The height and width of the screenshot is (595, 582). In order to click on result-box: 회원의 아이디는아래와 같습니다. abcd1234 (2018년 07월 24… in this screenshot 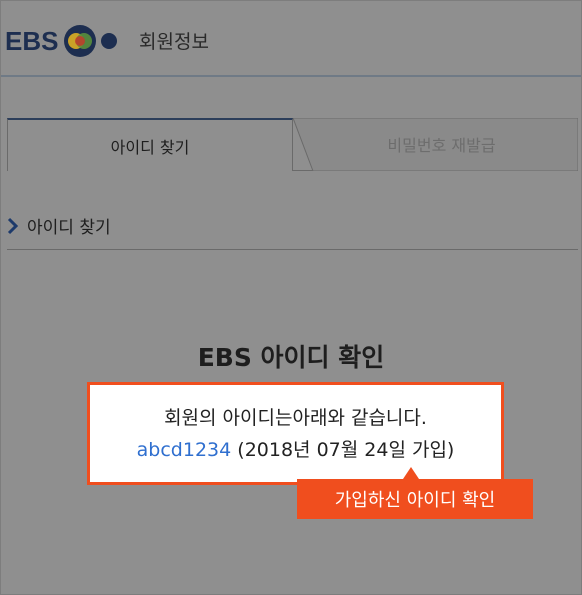, I will do `click(295, 433)`.